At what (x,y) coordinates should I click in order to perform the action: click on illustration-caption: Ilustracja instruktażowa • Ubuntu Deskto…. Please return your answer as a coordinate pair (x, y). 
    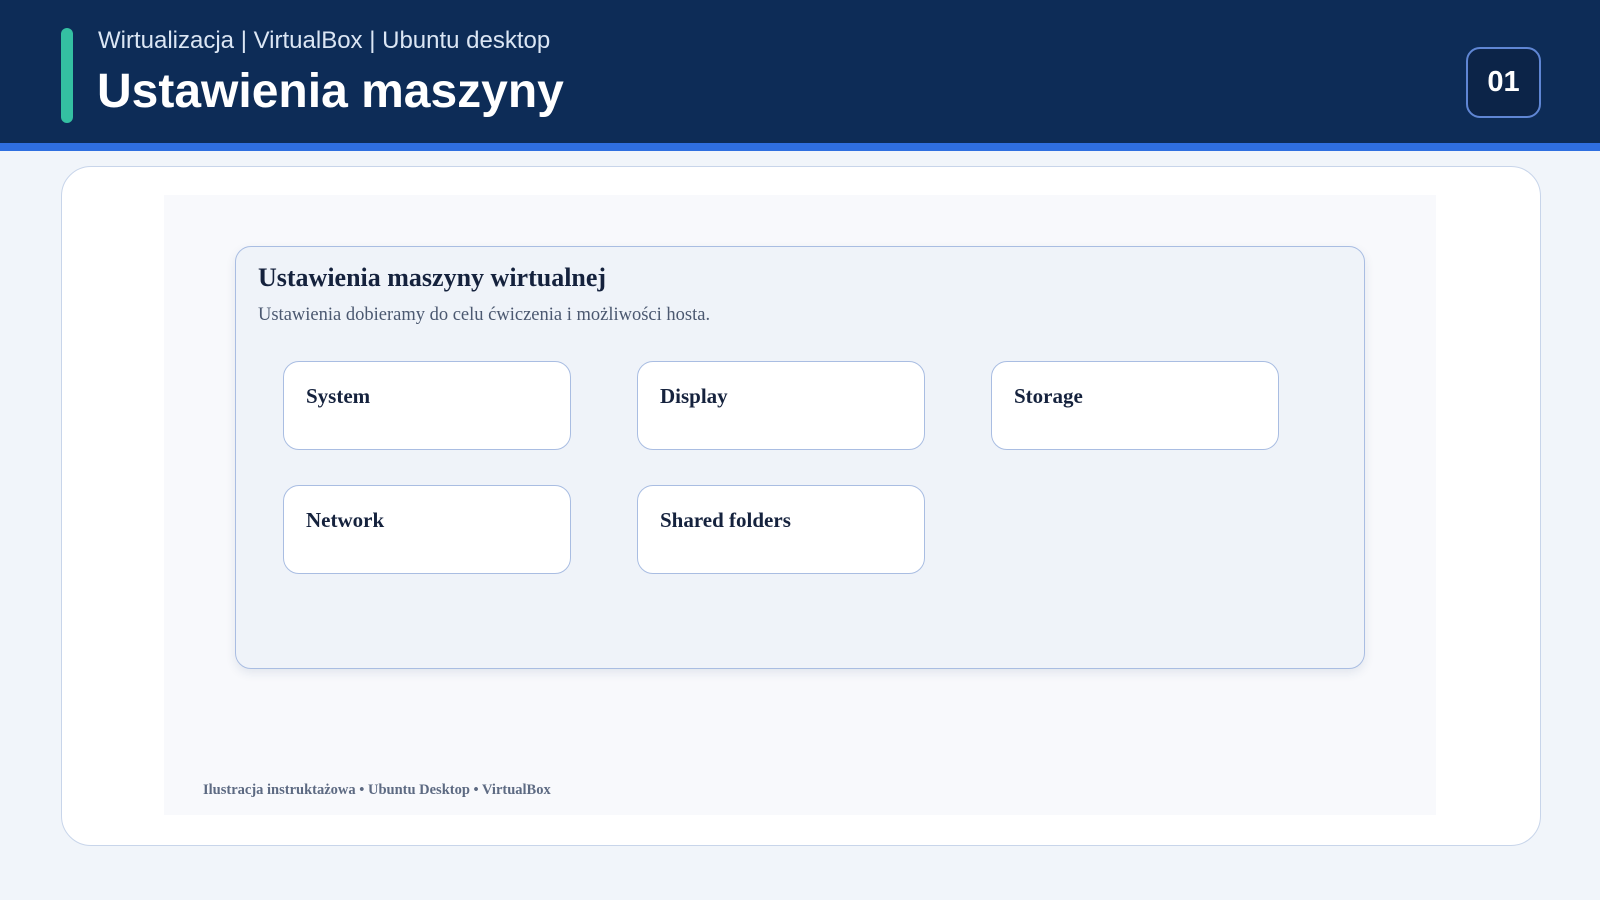
    Looking at the image, I should click on (377, 790).